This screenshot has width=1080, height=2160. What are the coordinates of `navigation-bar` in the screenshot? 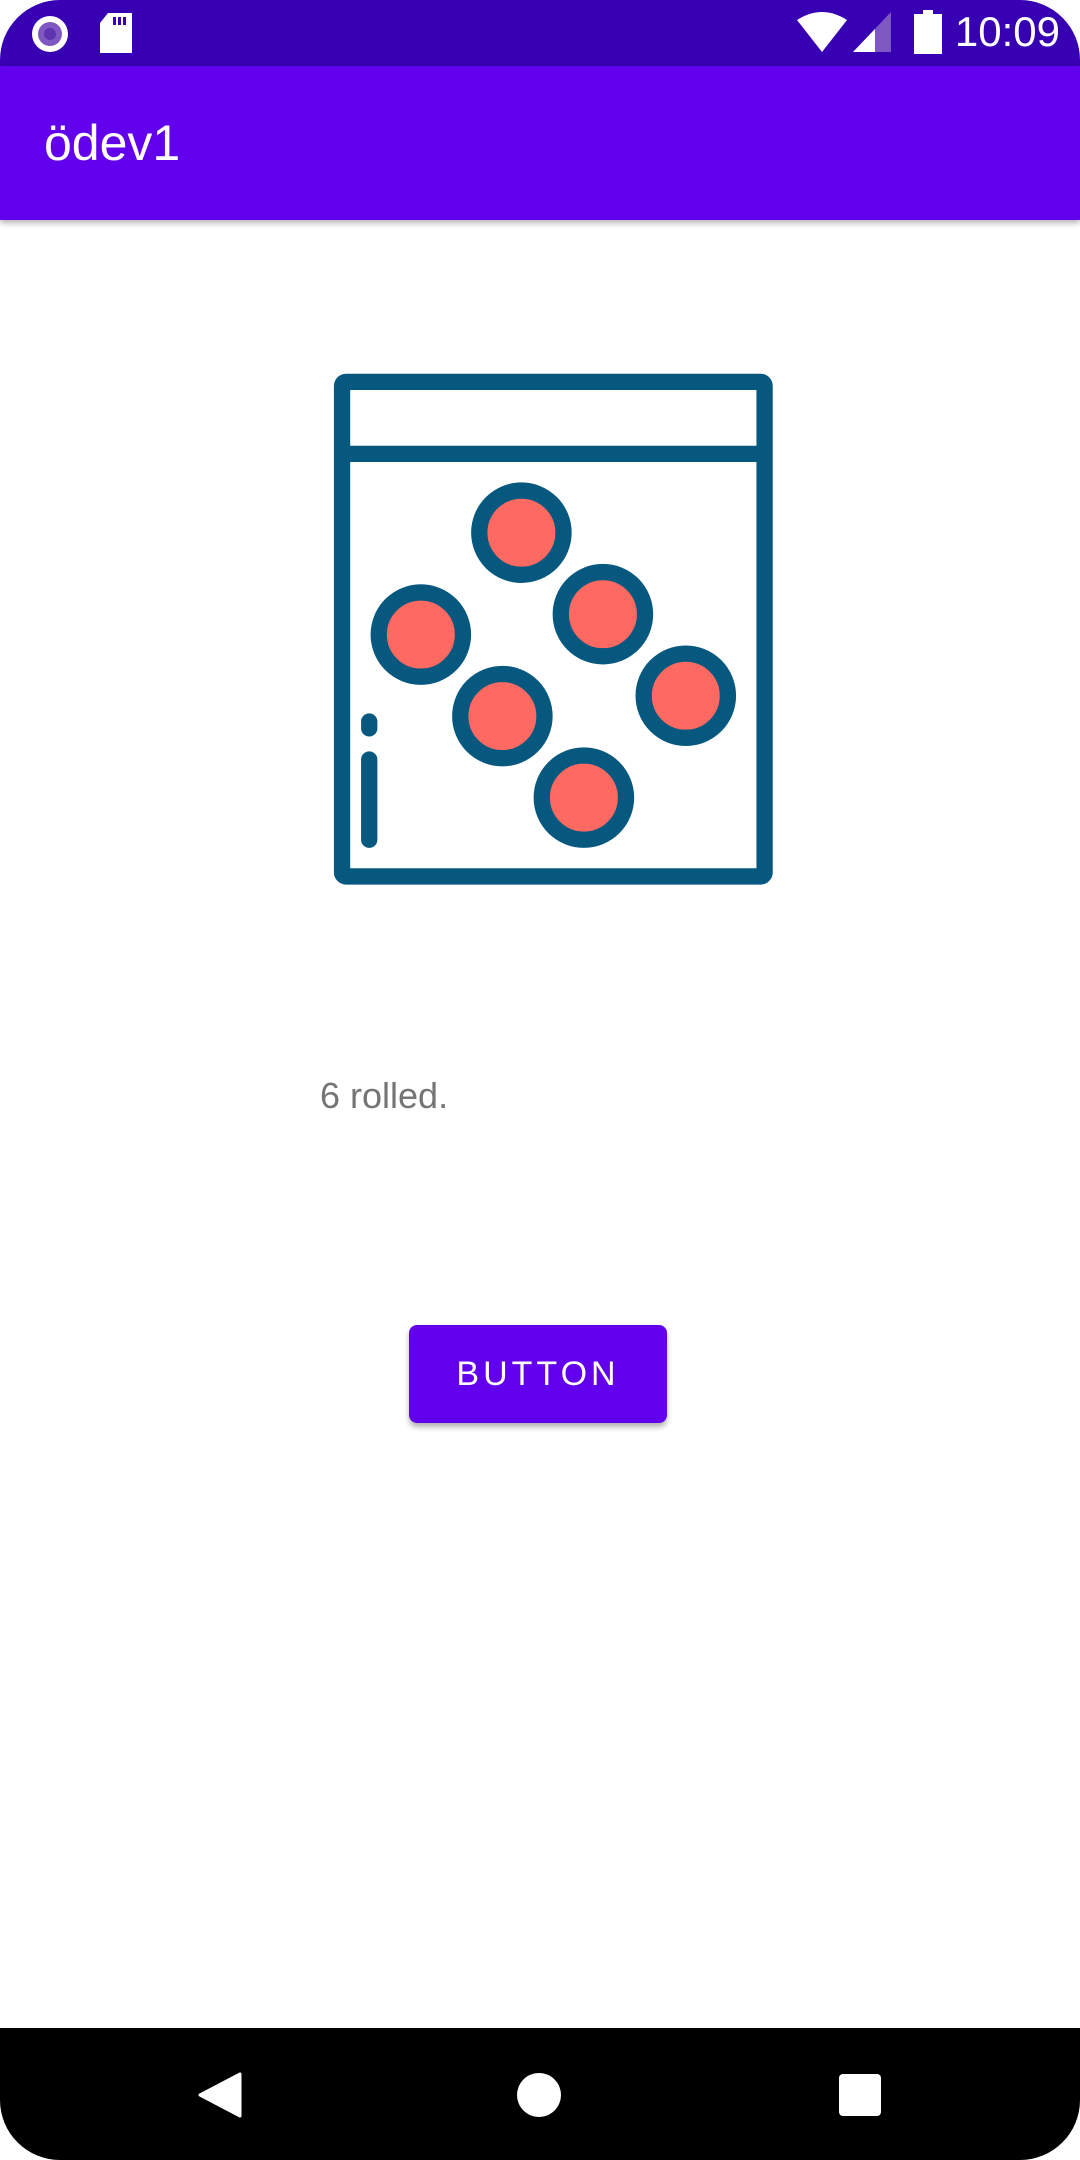 It's located at (540, 2094).